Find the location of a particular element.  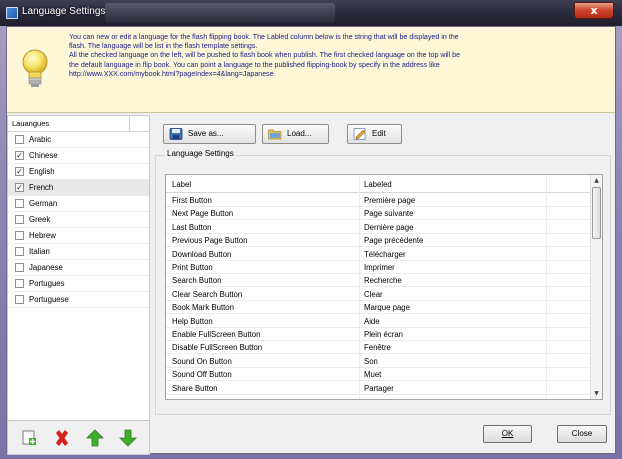

table-row: Search Button Recherche is located at coordinates (379, 281).